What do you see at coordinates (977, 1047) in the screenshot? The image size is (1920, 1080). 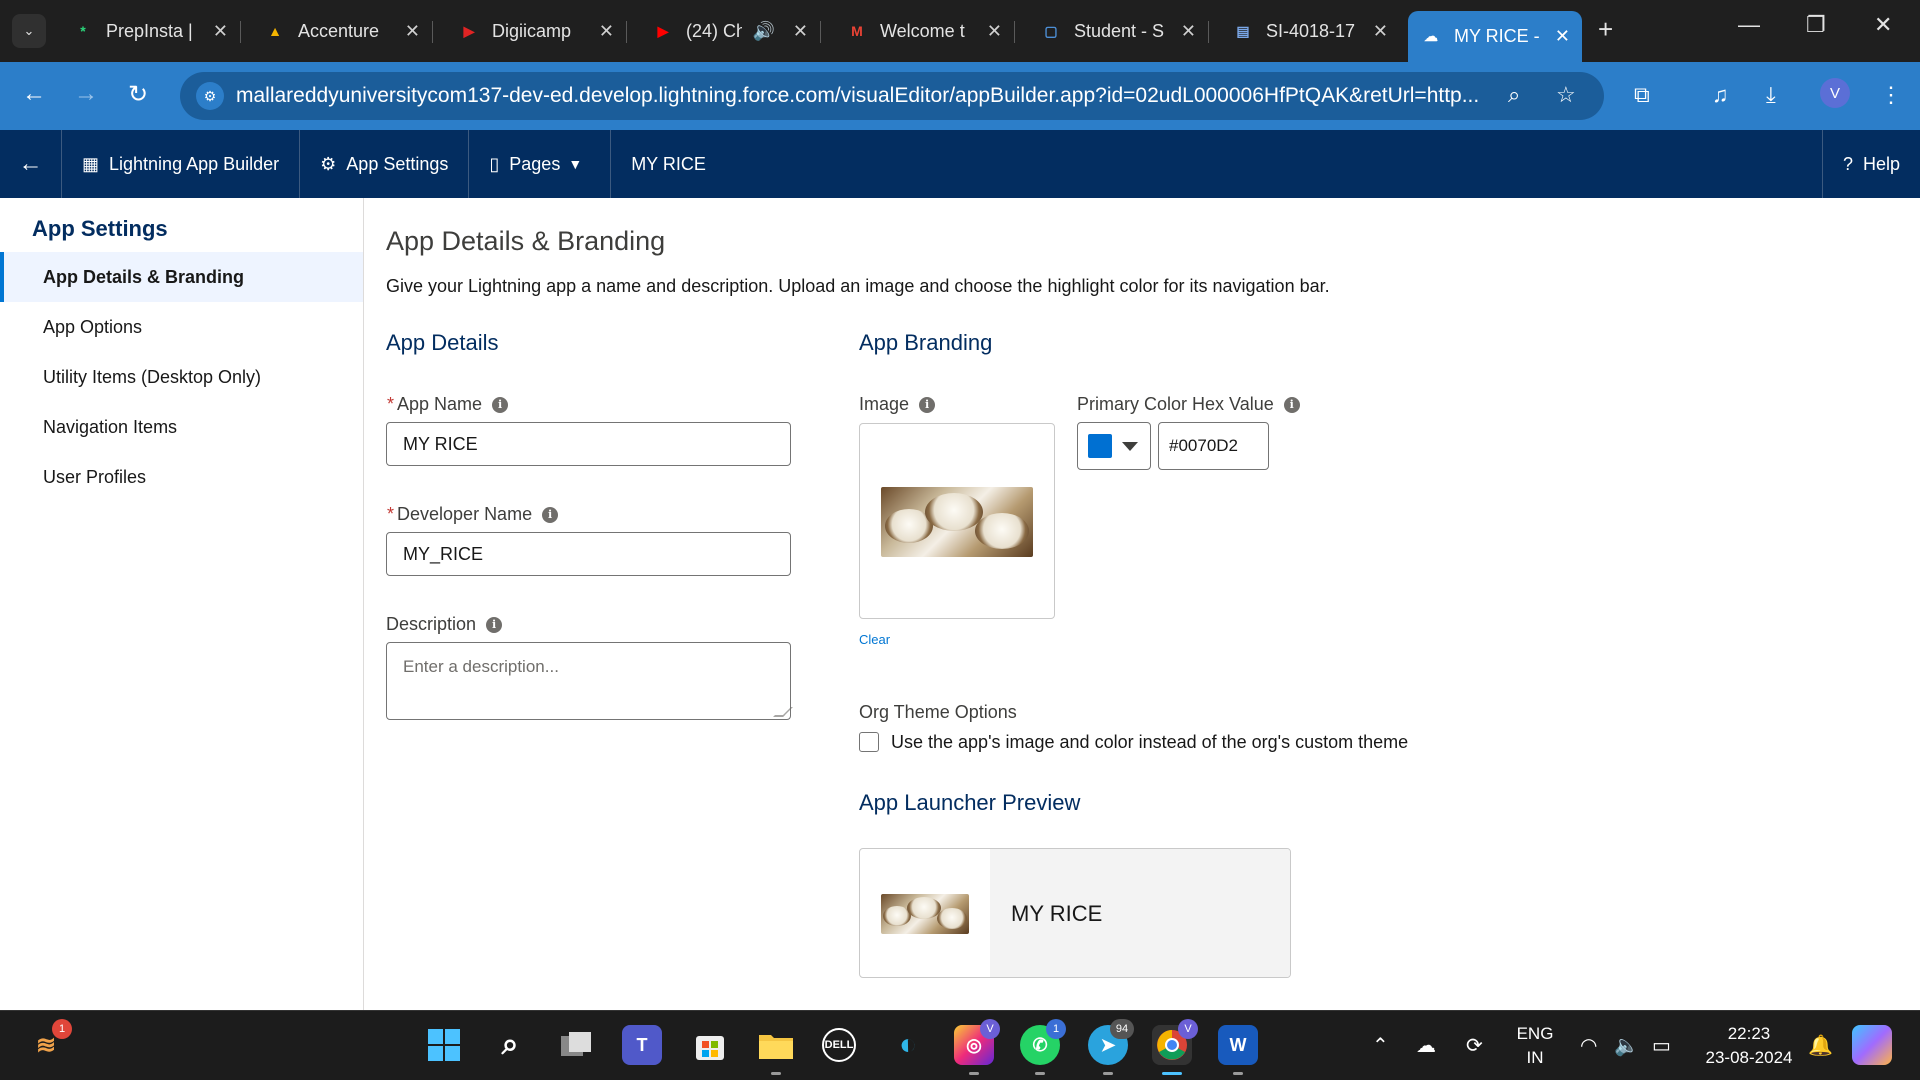 I see `instagram-icon: ◎ V` at bounding box center [977, 1047].